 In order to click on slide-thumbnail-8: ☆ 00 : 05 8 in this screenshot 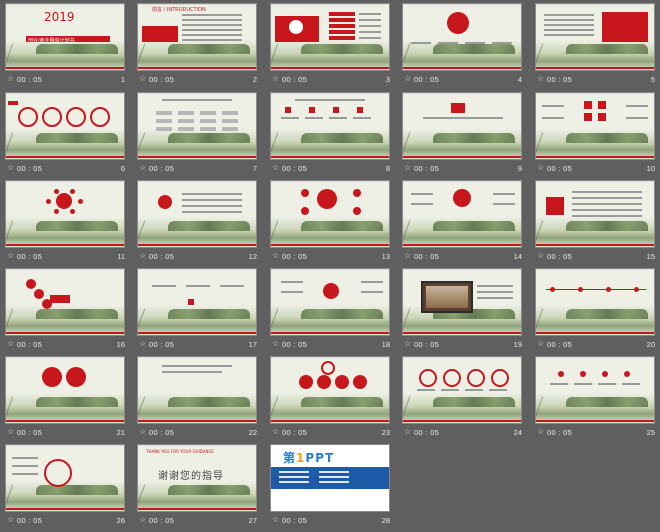, I will do `click(335, 136)`.